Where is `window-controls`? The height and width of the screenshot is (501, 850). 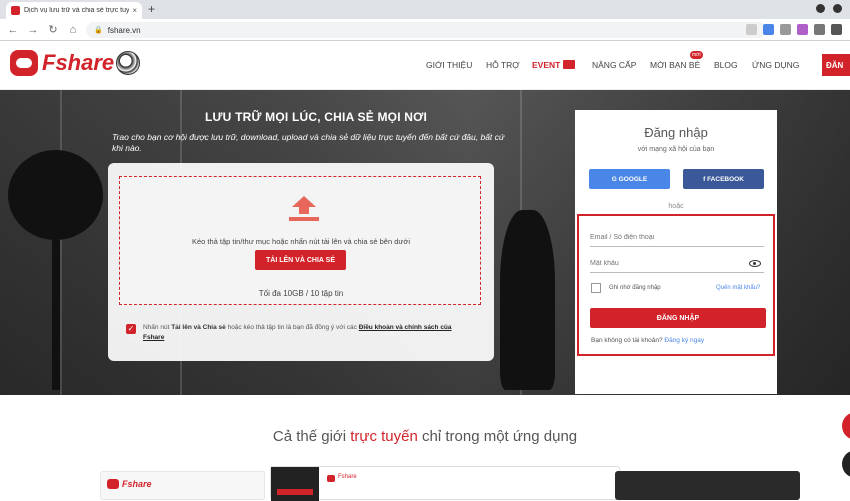
window-controls is located at coordinates (829, 8).